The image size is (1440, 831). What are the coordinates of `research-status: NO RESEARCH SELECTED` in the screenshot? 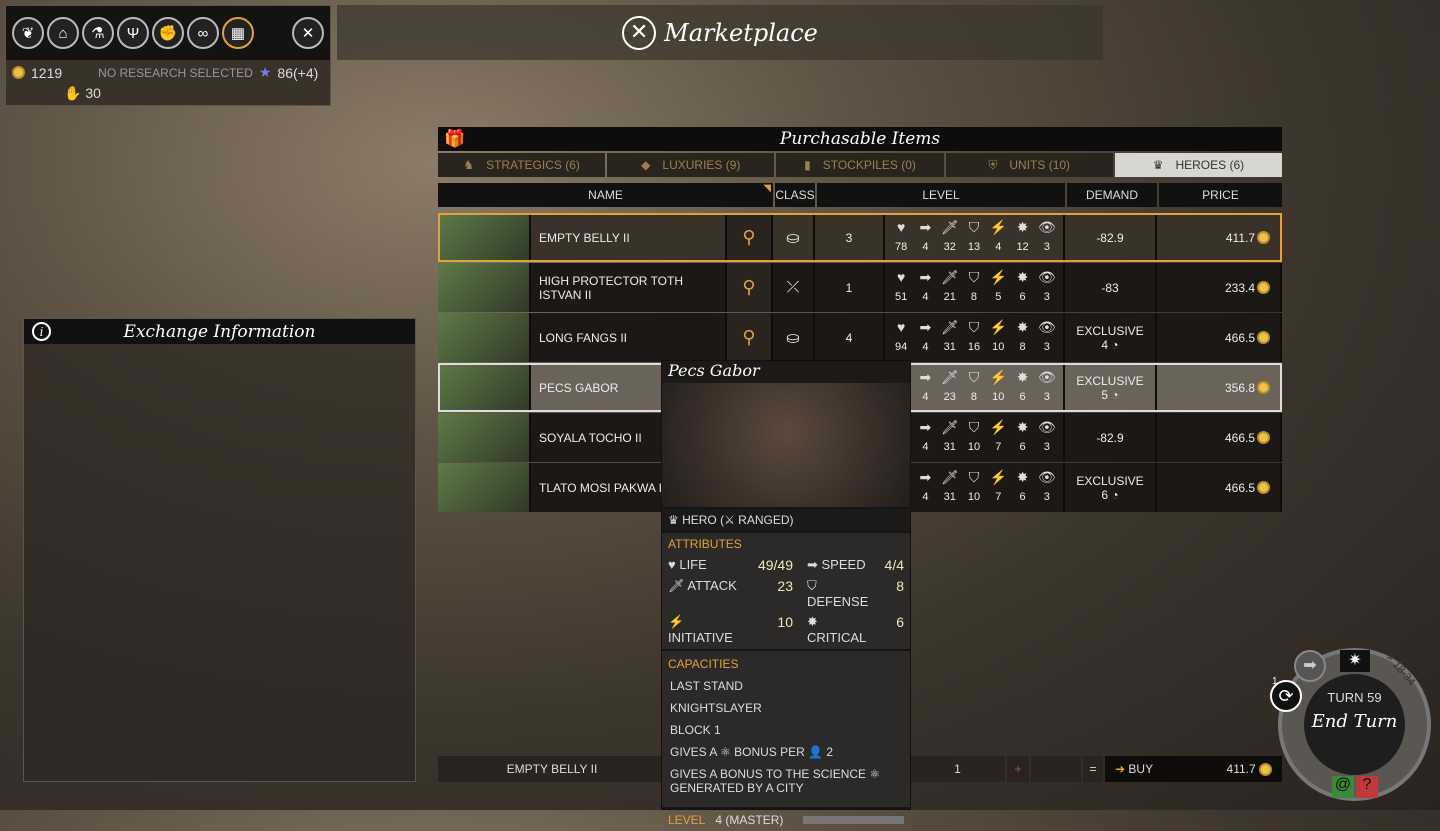 It's located at (175, 73).